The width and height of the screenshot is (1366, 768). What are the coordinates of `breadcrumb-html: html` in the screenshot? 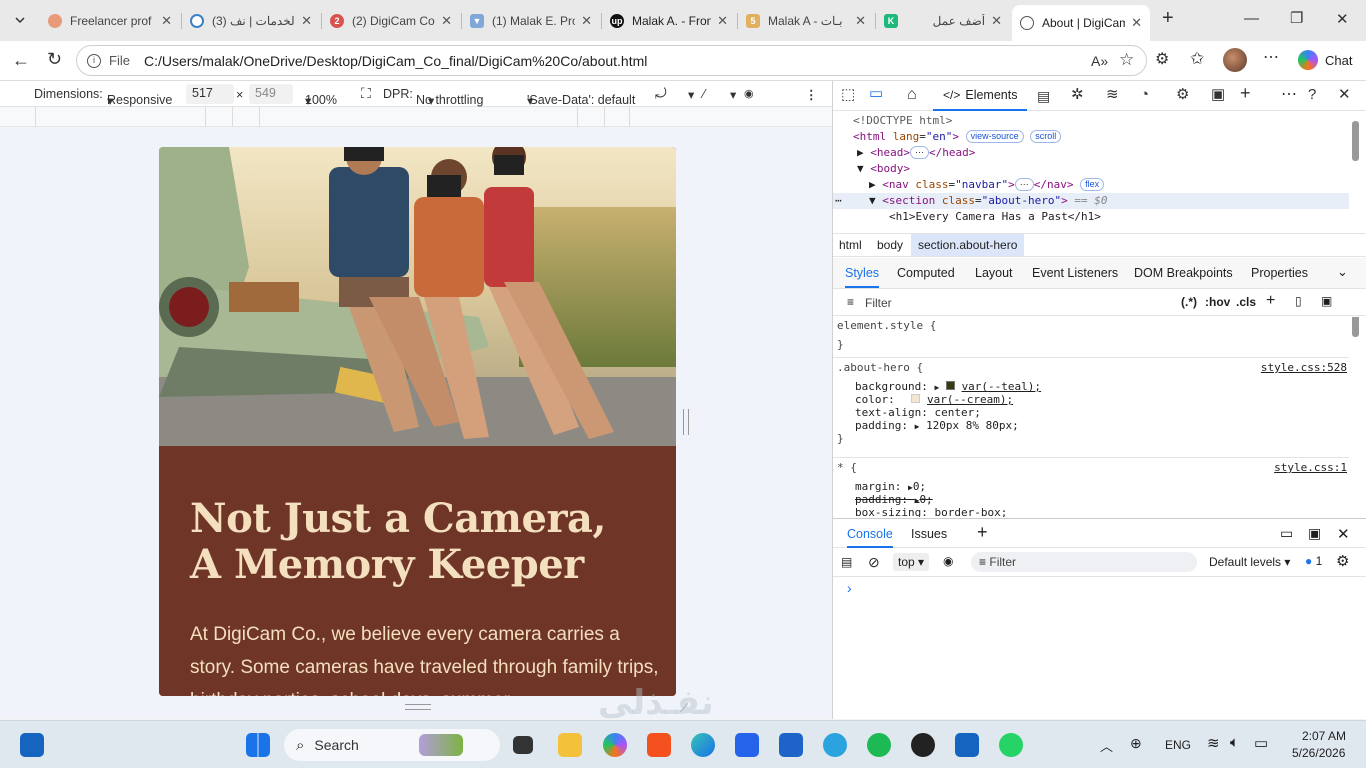 It's located at (850, 245).